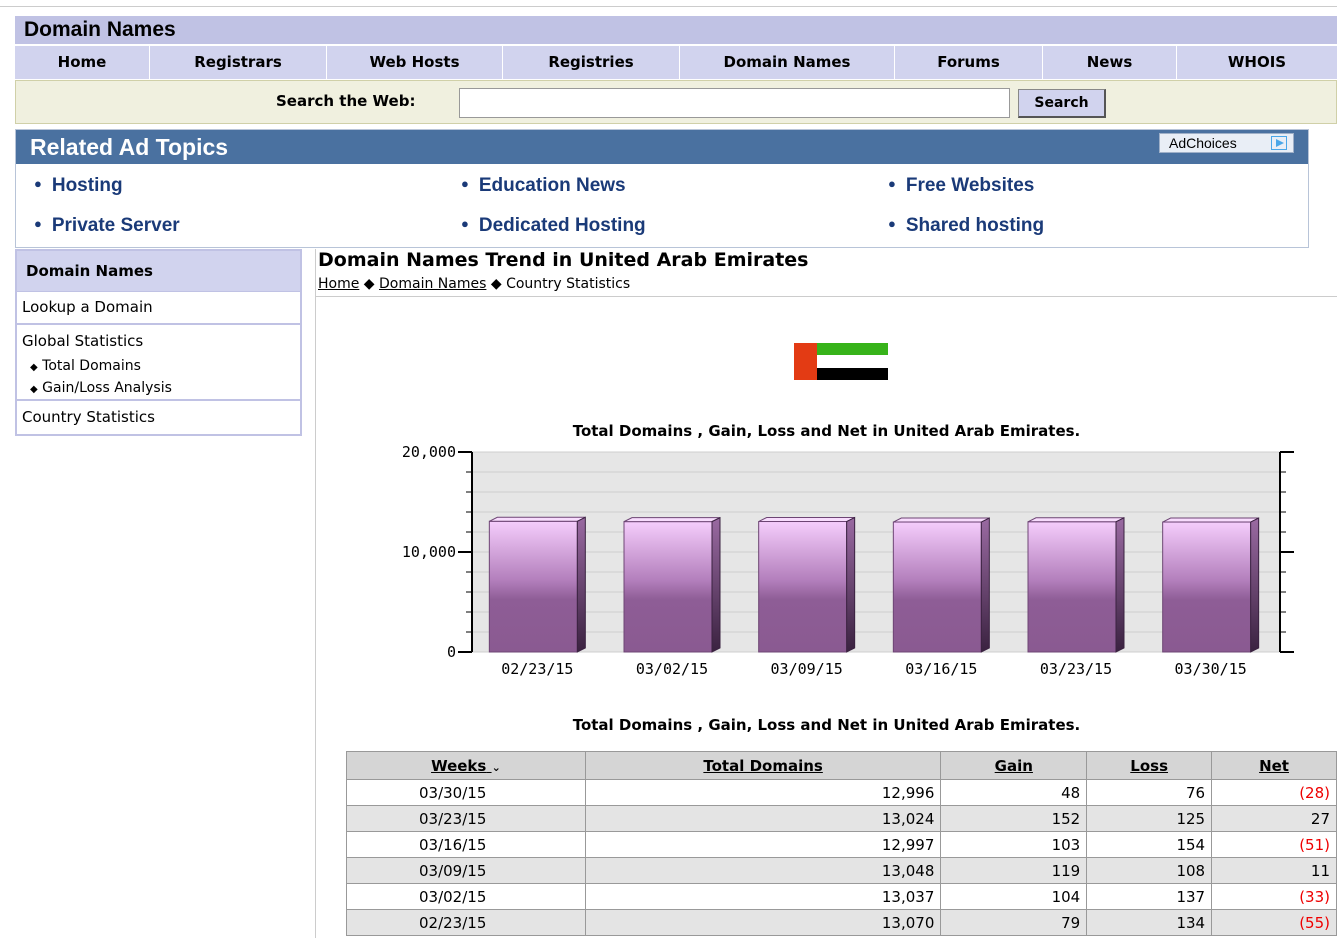  What do you see at coordinates (591, 62) in the screenshot?
I see `nav-registries: Registries` at bounding box center [591, 62].